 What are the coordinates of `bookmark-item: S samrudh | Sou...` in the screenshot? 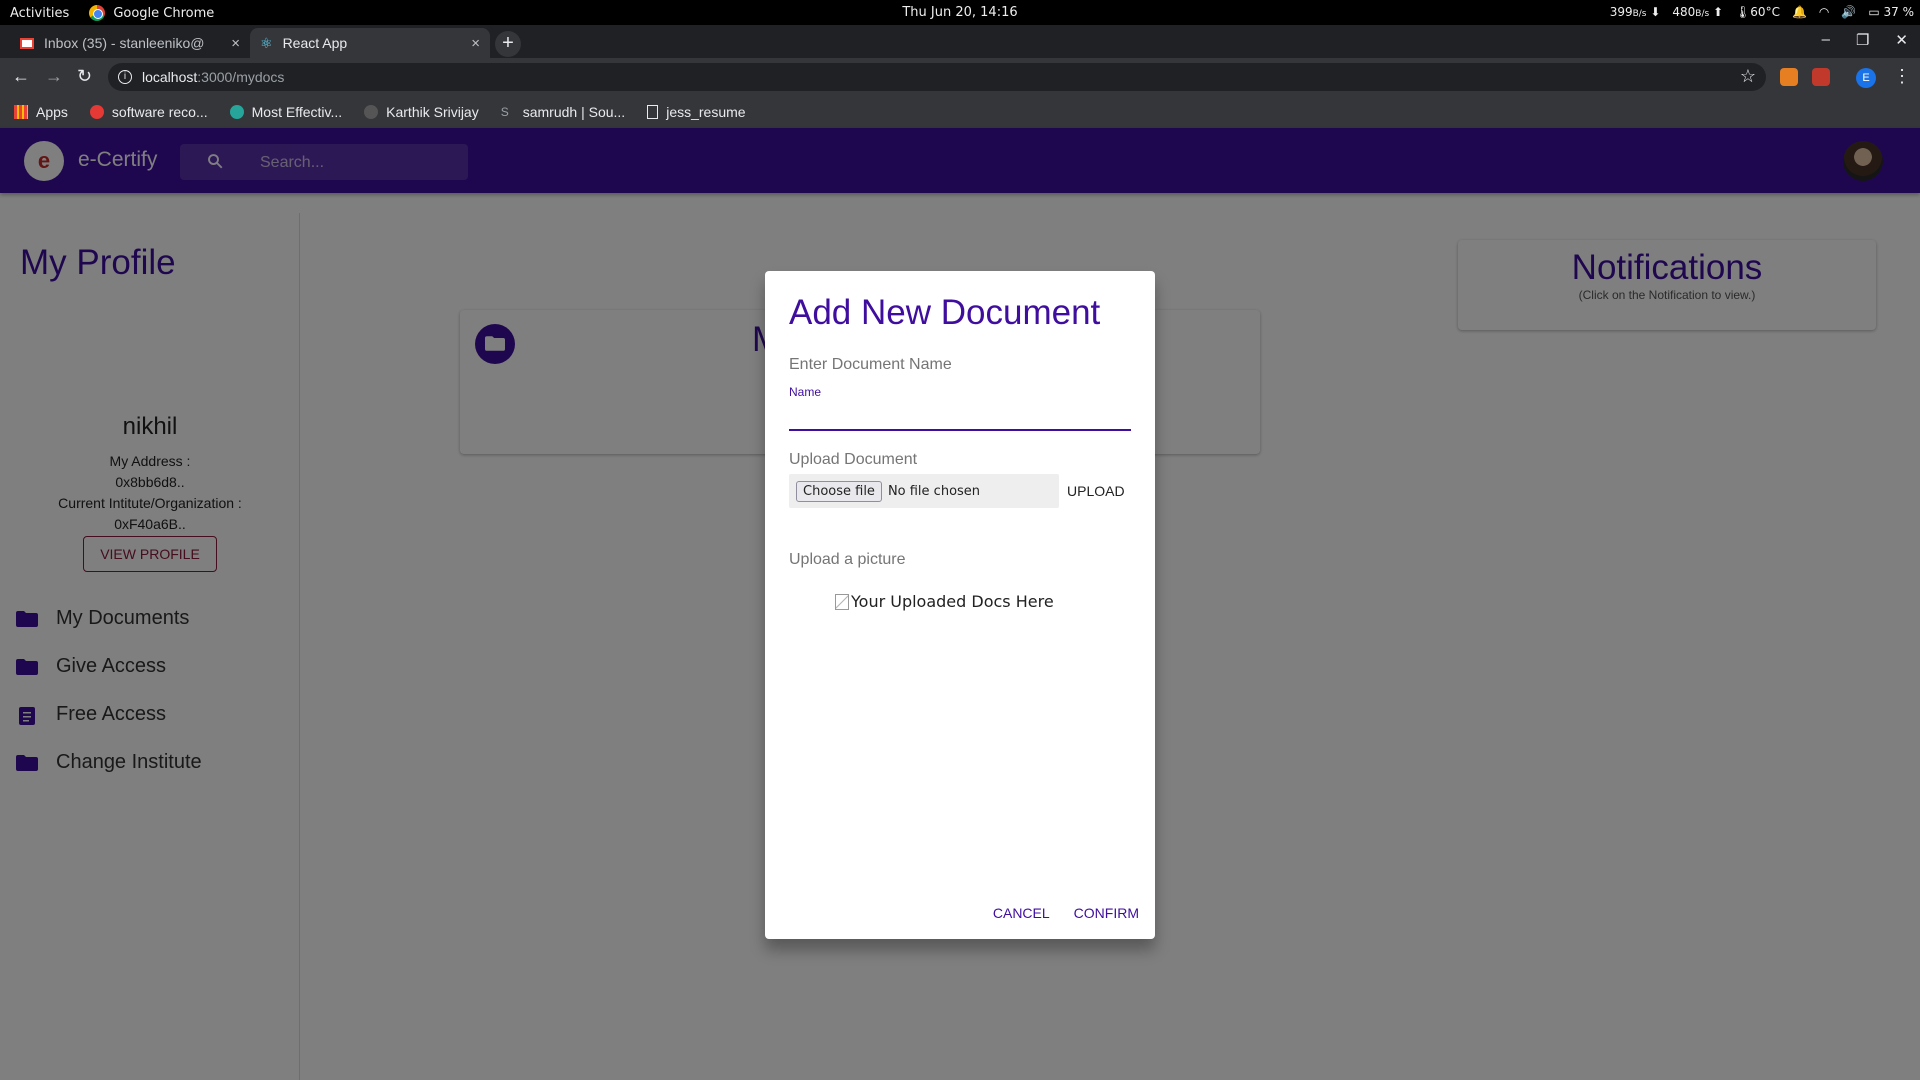 It's located at (563, 112).